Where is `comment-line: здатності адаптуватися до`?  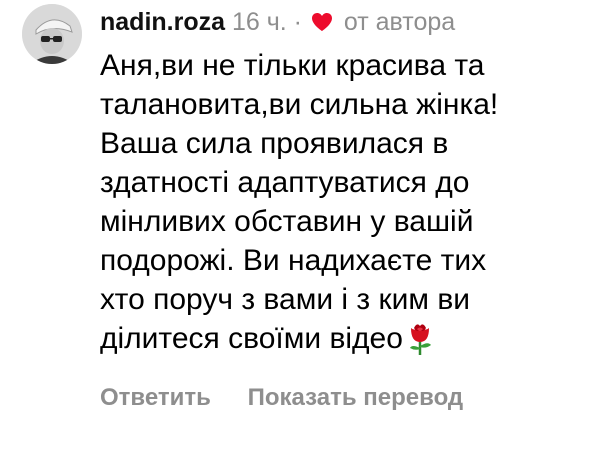
comment-line: здатності адаптуватися до is located at coordinates (285, 182).